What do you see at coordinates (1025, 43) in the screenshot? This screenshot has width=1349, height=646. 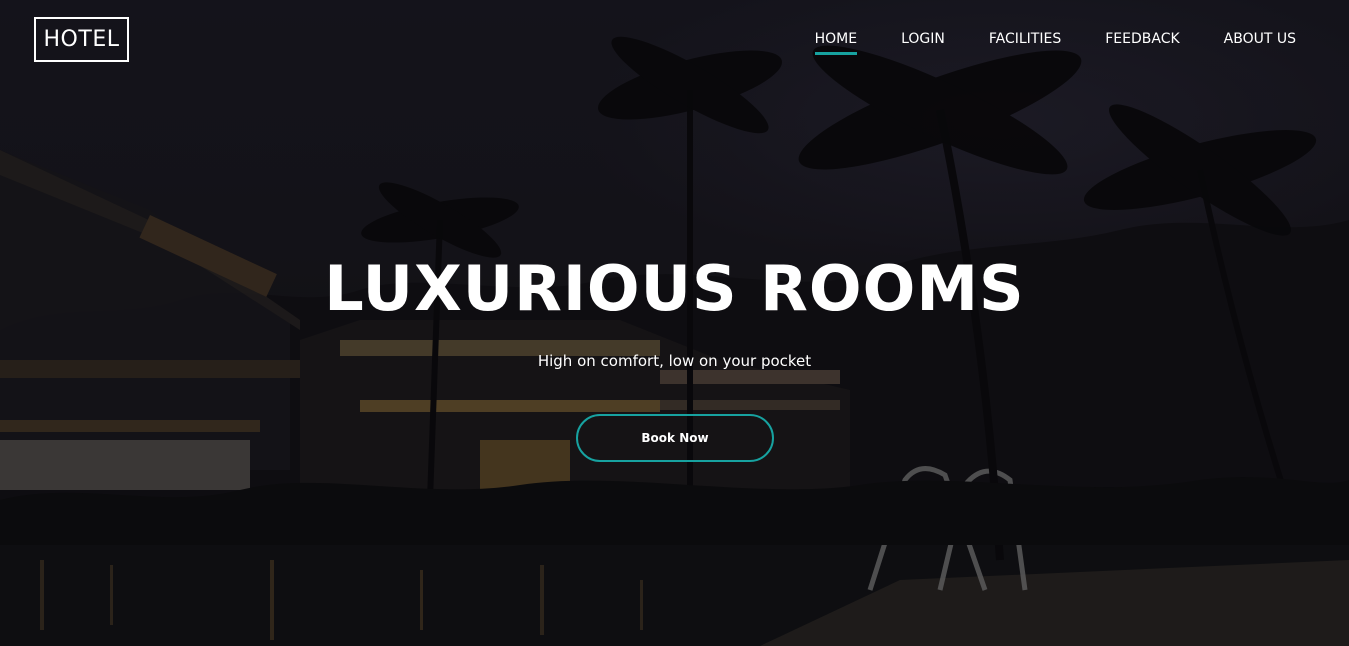 I see `nav-facilities: FACILITIES` at bounding box center [1025, 43].